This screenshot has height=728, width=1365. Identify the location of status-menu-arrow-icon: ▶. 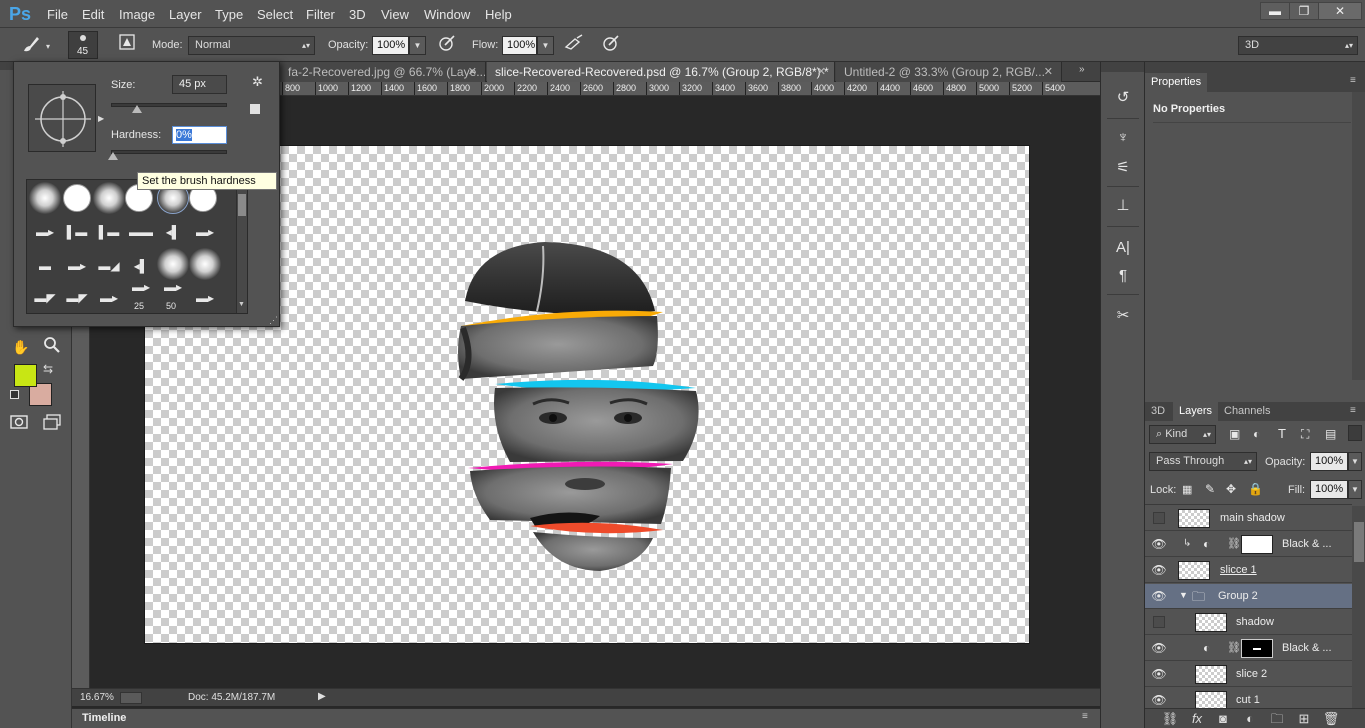
(322, 696).